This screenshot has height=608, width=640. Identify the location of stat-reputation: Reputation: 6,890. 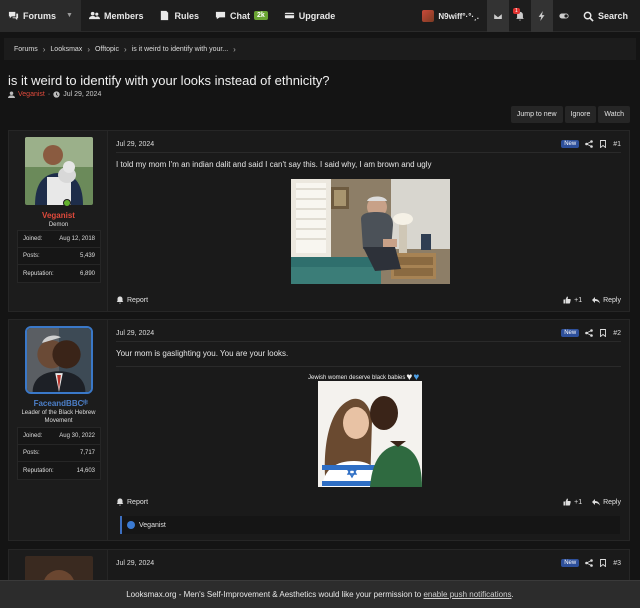
(59, 273).